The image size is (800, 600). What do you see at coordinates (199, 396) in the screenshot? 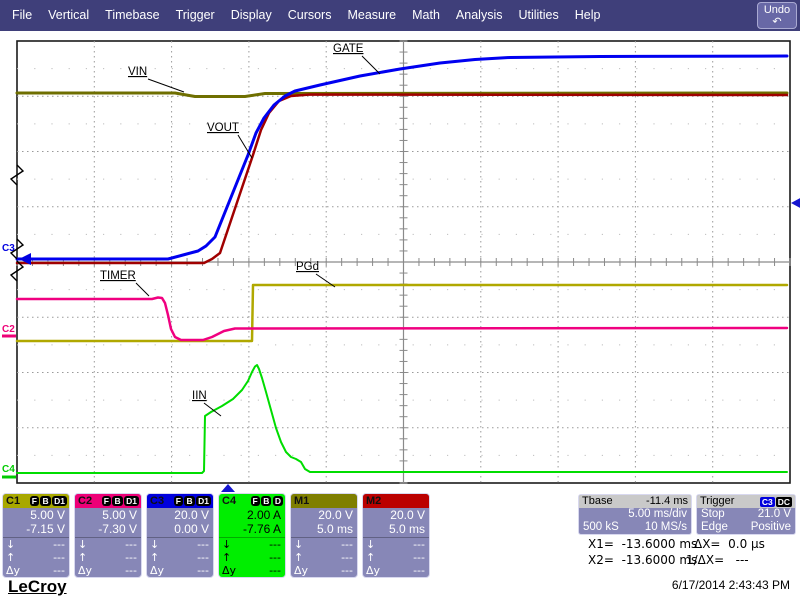
I see `trace-callout-iin: IIN` at bounding box center [199, 396].